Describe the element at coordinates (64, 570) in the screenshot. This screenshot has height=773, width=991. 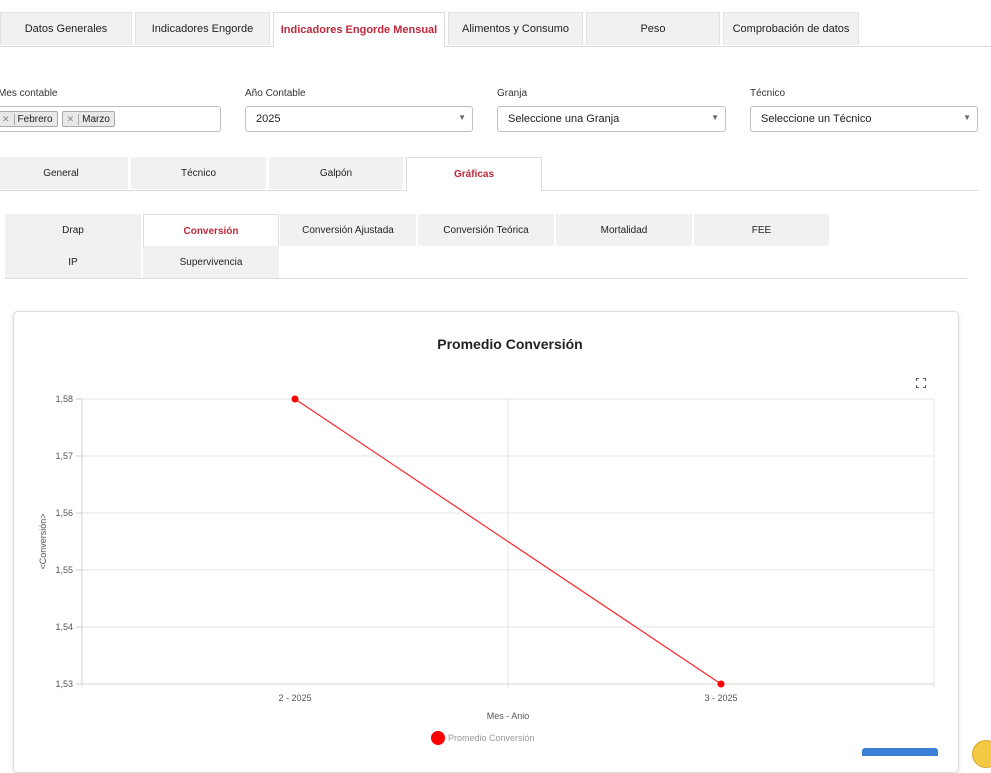
I see `y-tick-label: 1,55` at that location.